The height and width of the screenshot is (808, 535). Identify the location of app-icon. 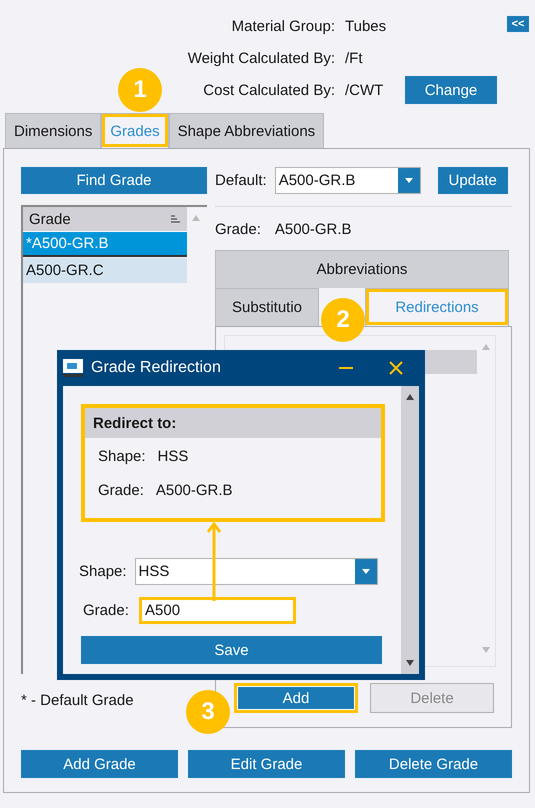
(73, 368).